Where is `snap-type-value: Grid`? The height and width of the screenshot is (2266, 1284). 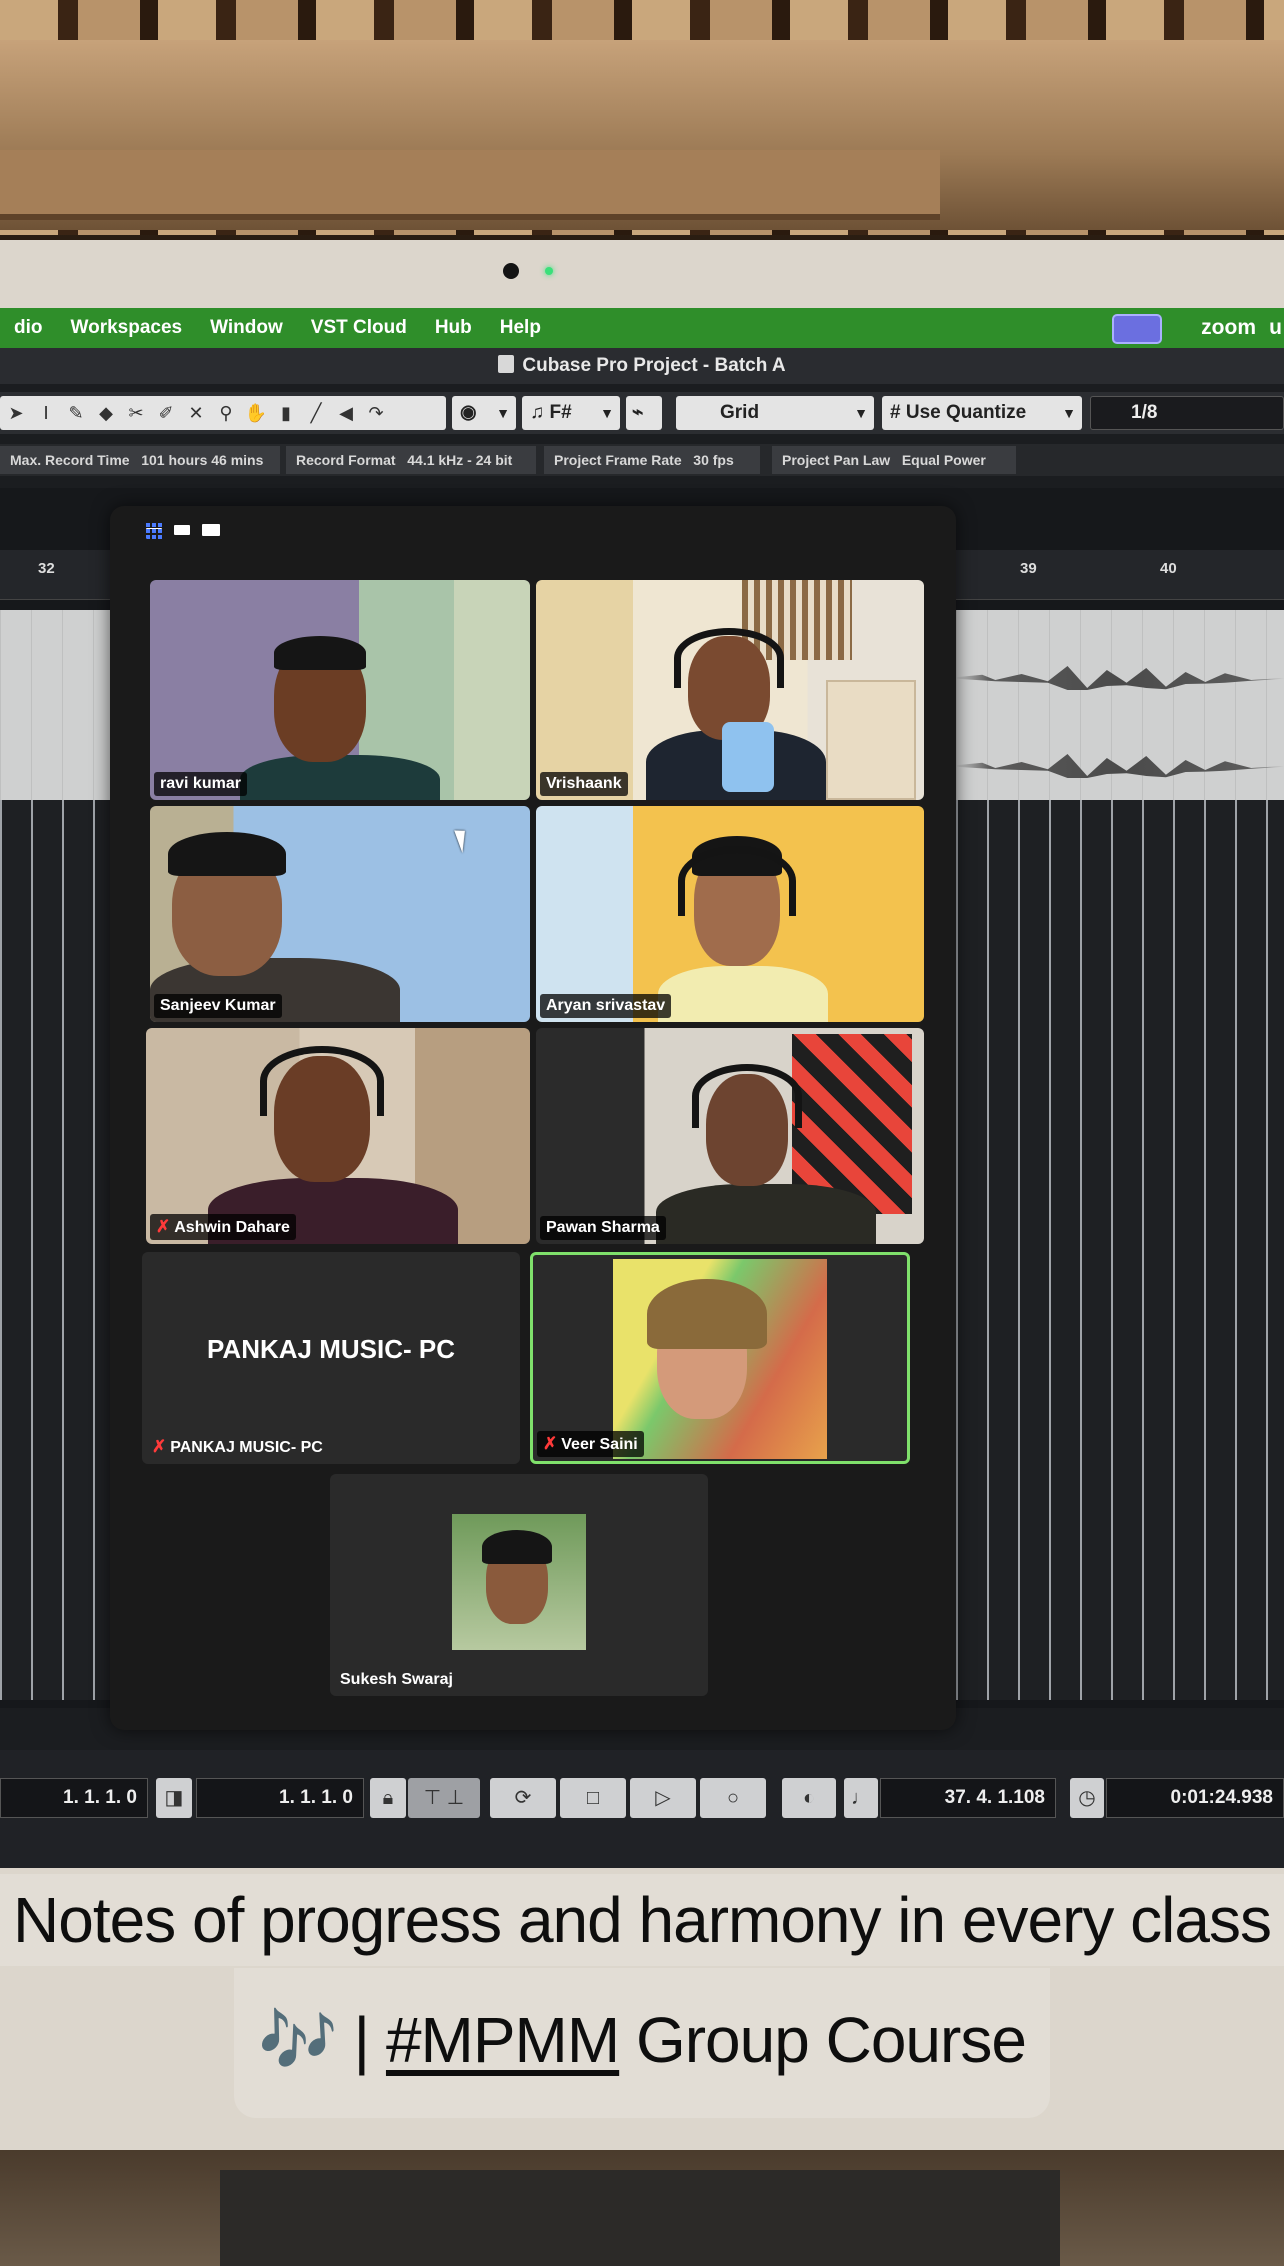 snap-type-value: Grid is located at coordinates (740, 412).